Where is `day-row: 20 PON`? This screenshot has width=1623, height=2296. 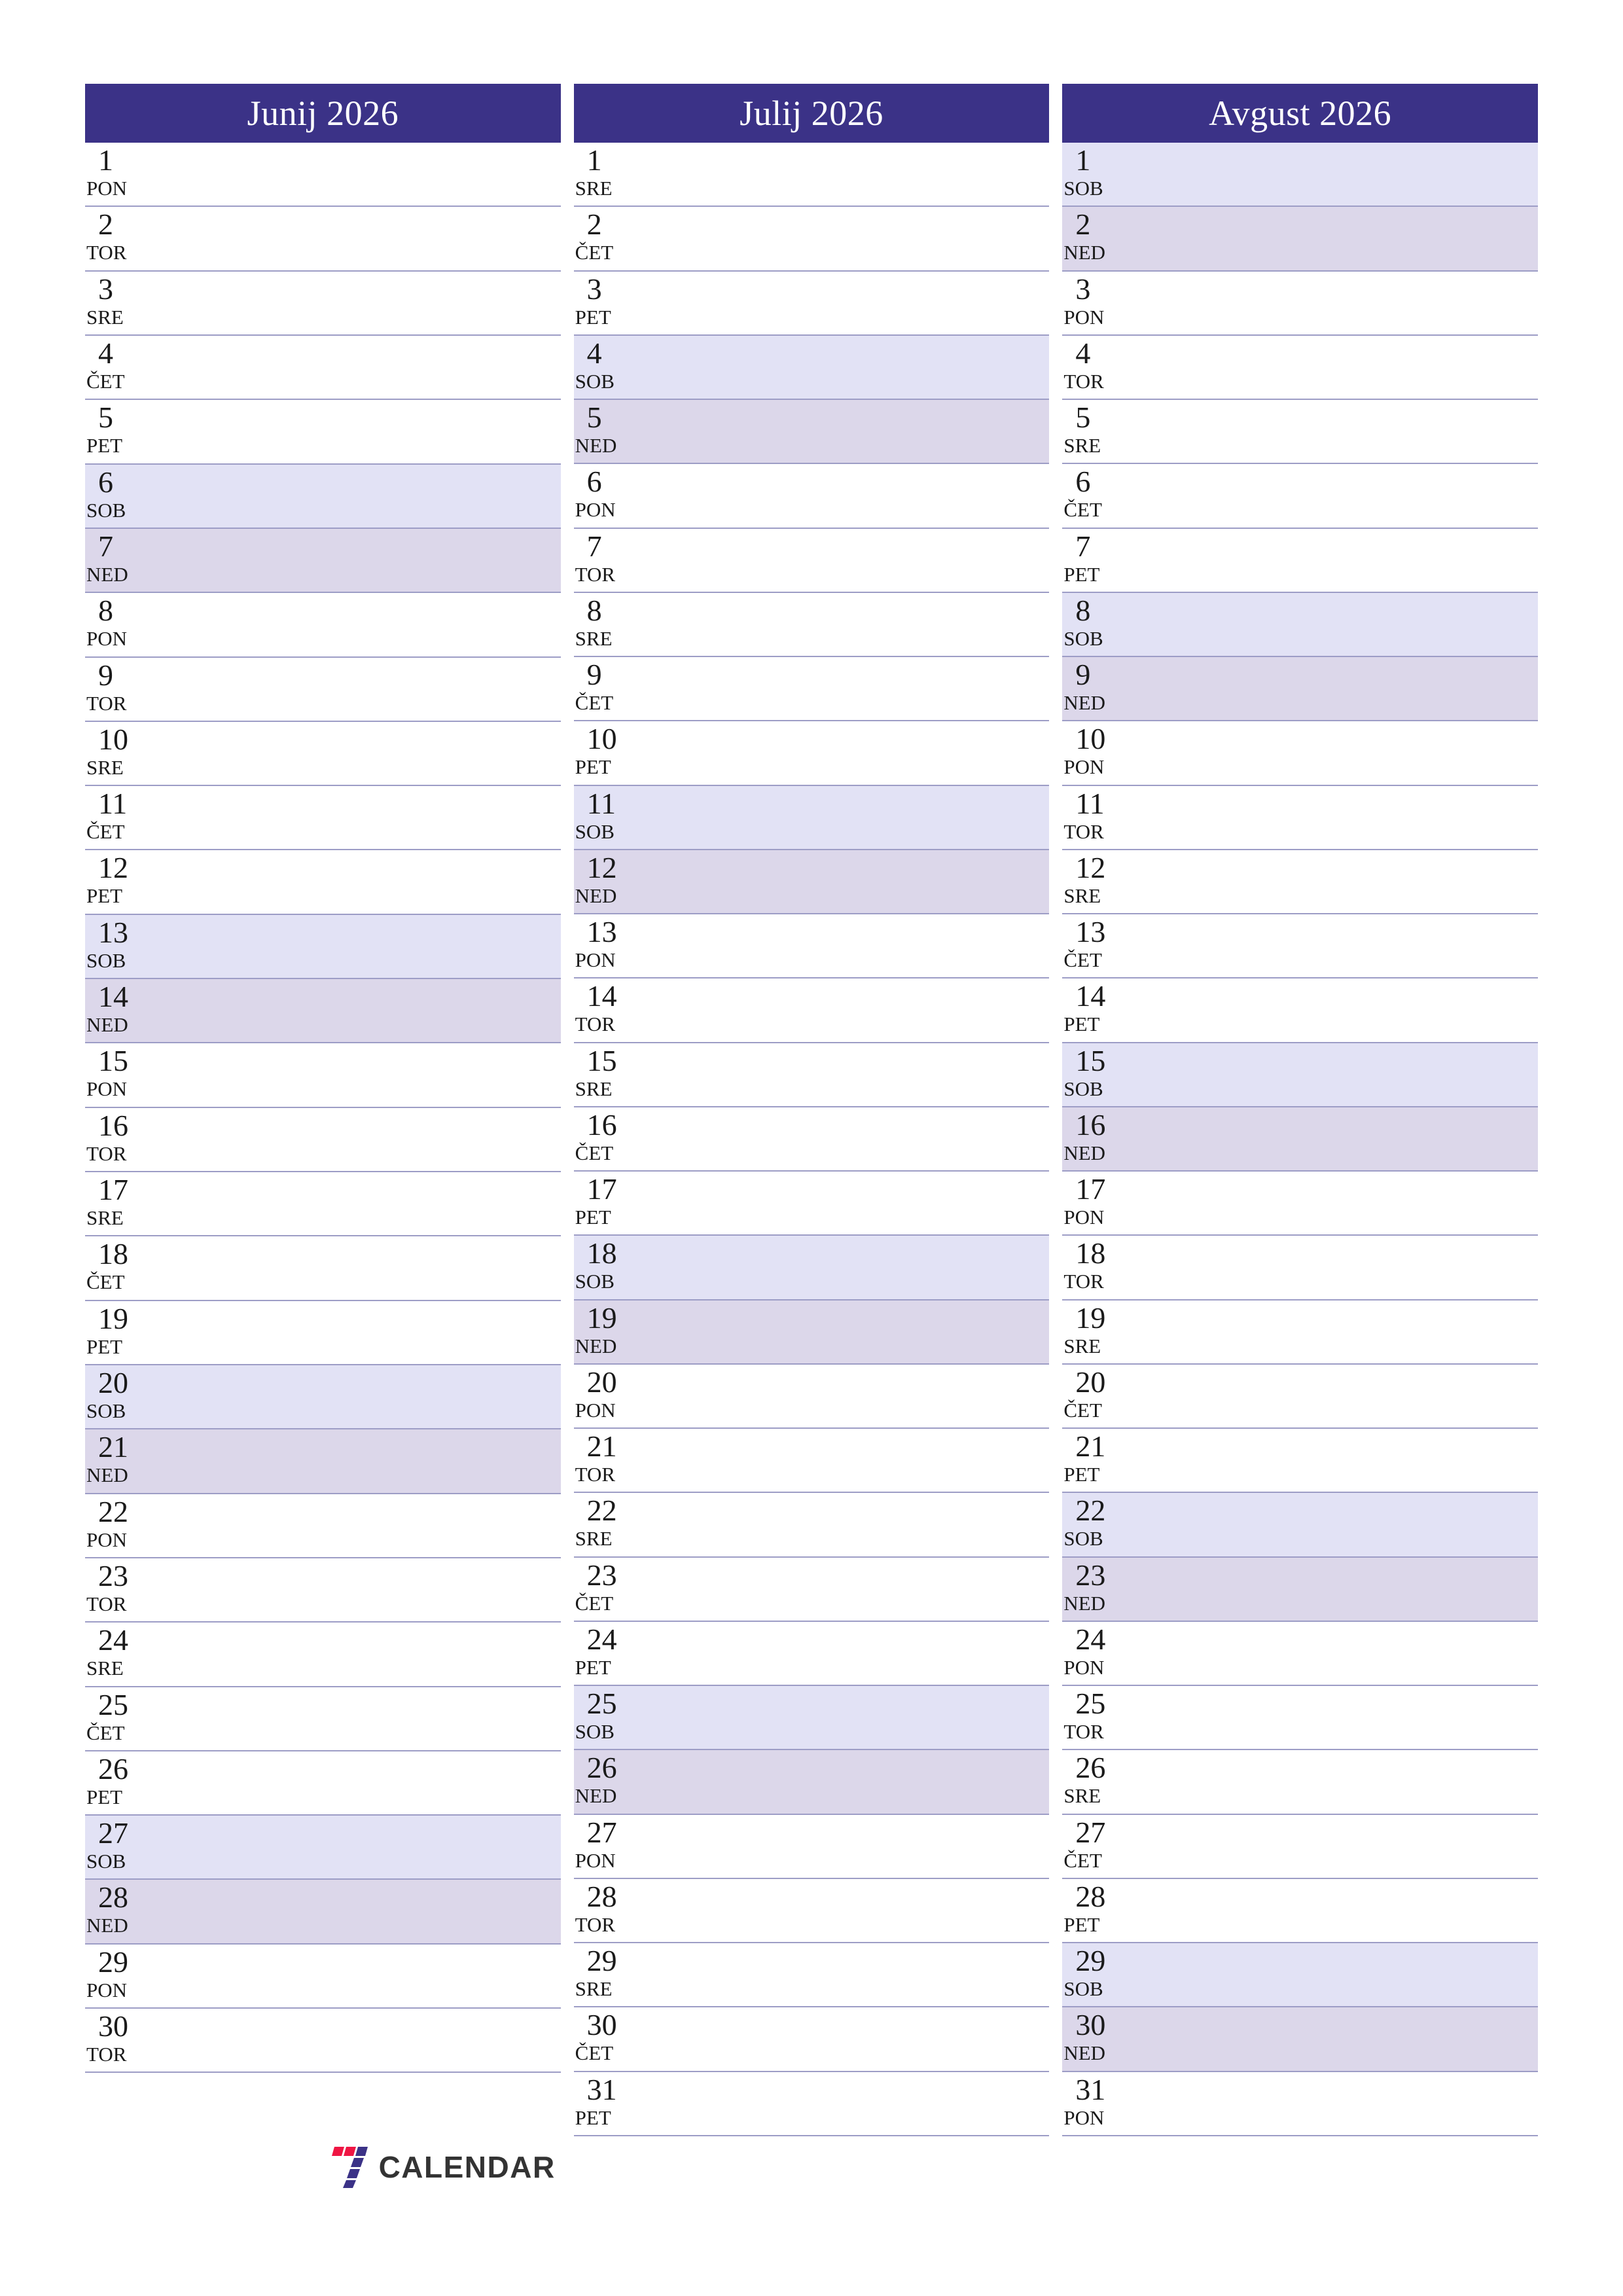
day-row: 20 PON is located at coordinates (811, 1396).